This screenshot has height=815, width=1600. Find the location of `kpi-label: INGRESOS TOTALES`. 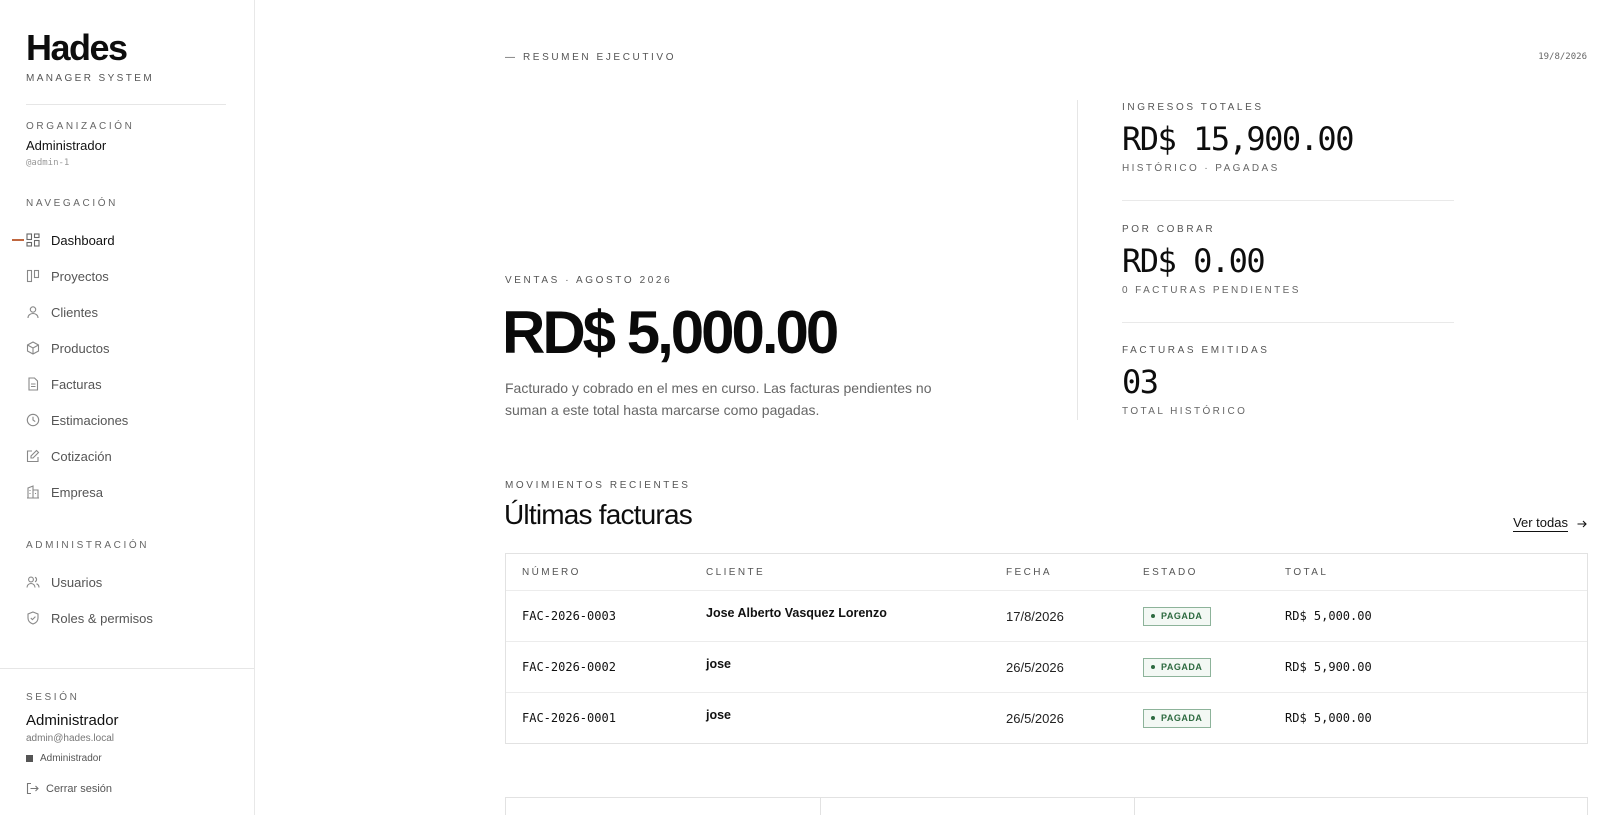

kpi-label: INGRESOS TOTALES is located at coordinates (1193, 107).